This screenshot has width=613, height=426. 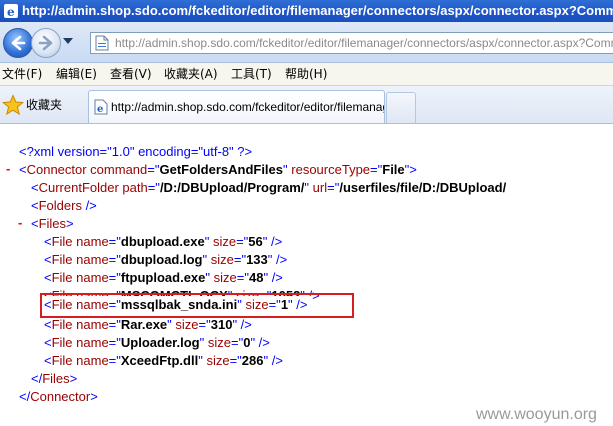 What do you see at coordinates (157, 342) in the screenshot?
I see `file-entry: <File name="Uploader.log" size="0" />` at bounding box center [157, 342].